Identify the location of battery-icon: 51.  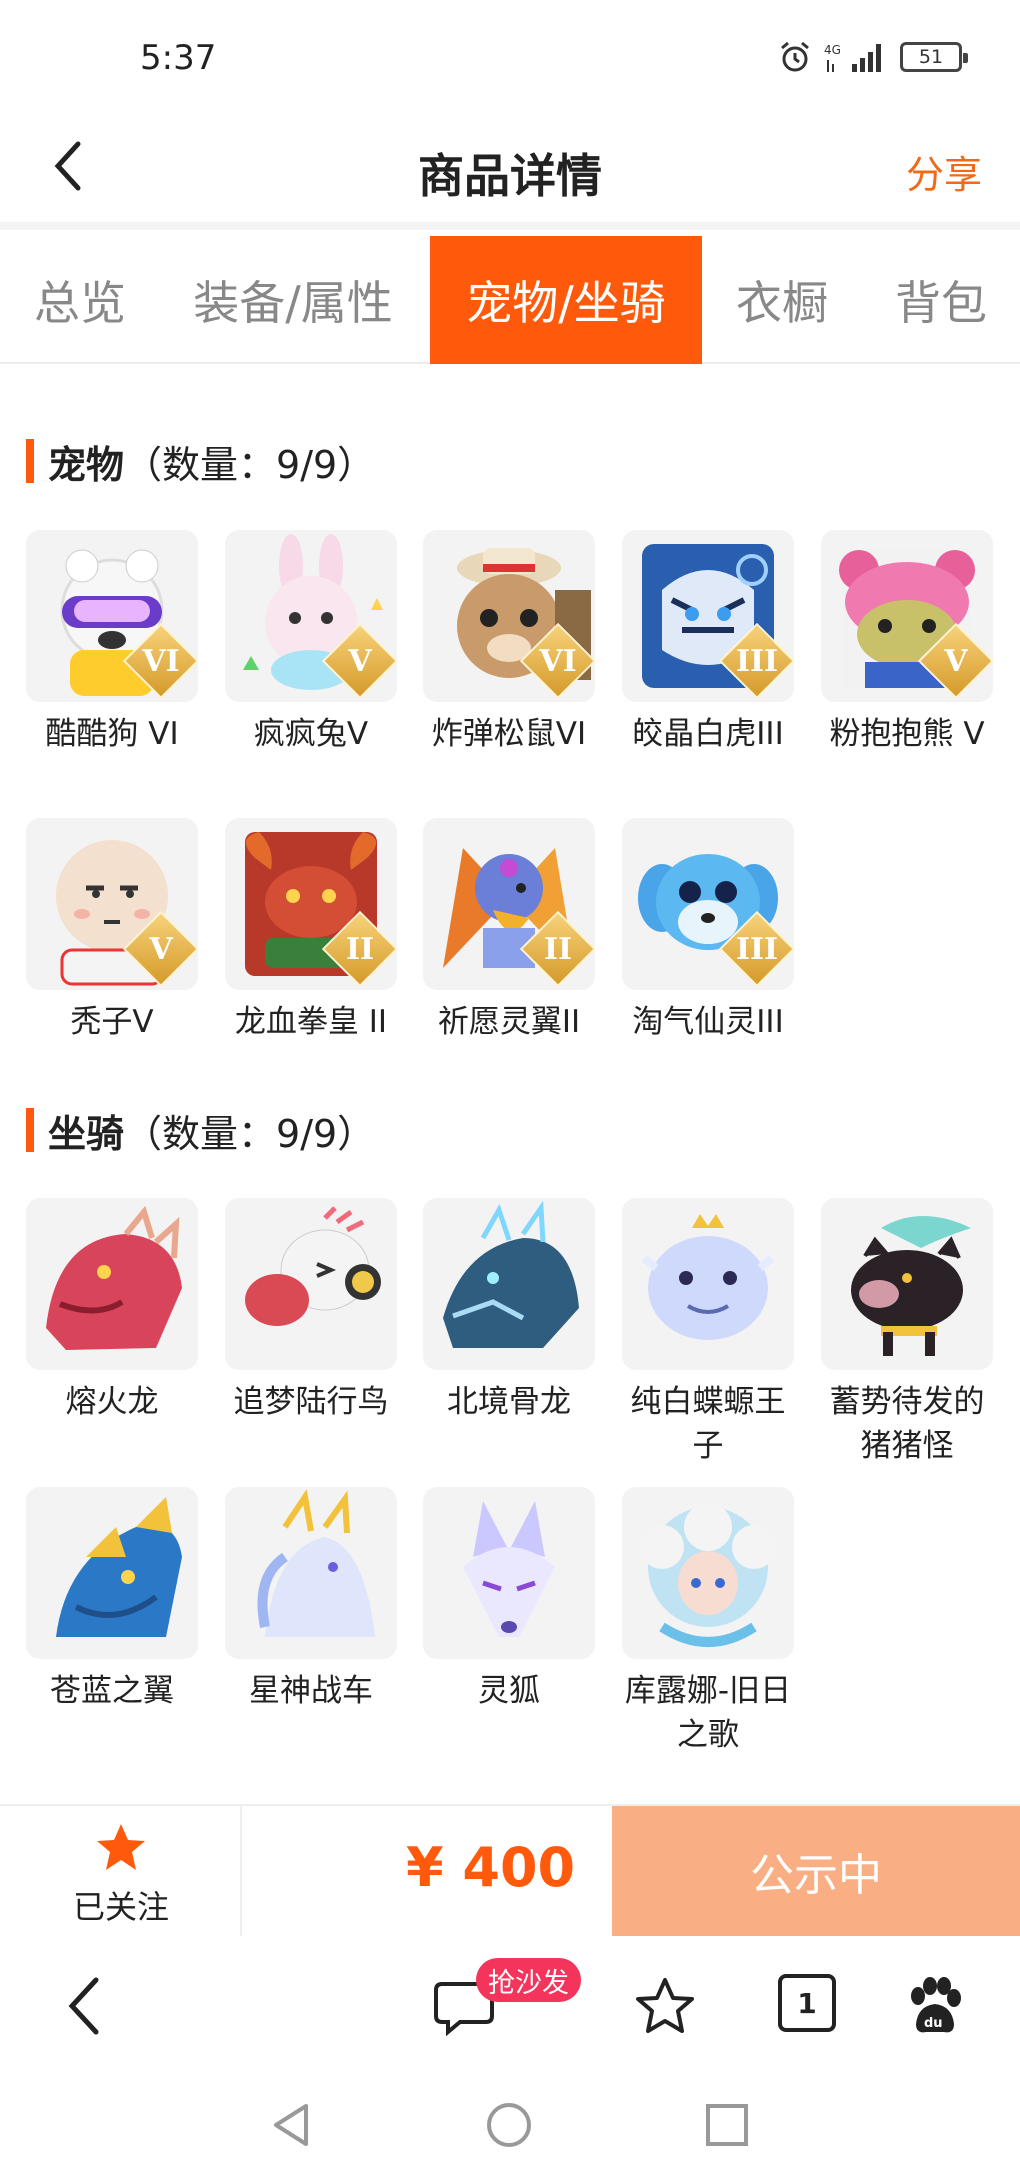
(934, 57).